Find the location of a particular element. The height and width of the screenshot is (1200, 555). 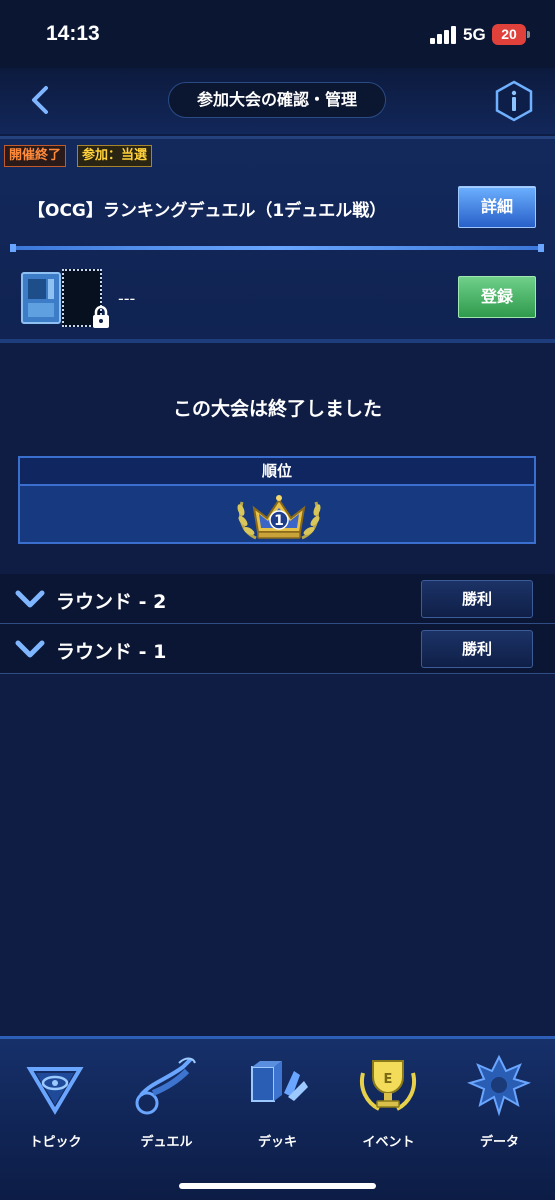

rank-header: 順位 is located at coordinates (277, 472).